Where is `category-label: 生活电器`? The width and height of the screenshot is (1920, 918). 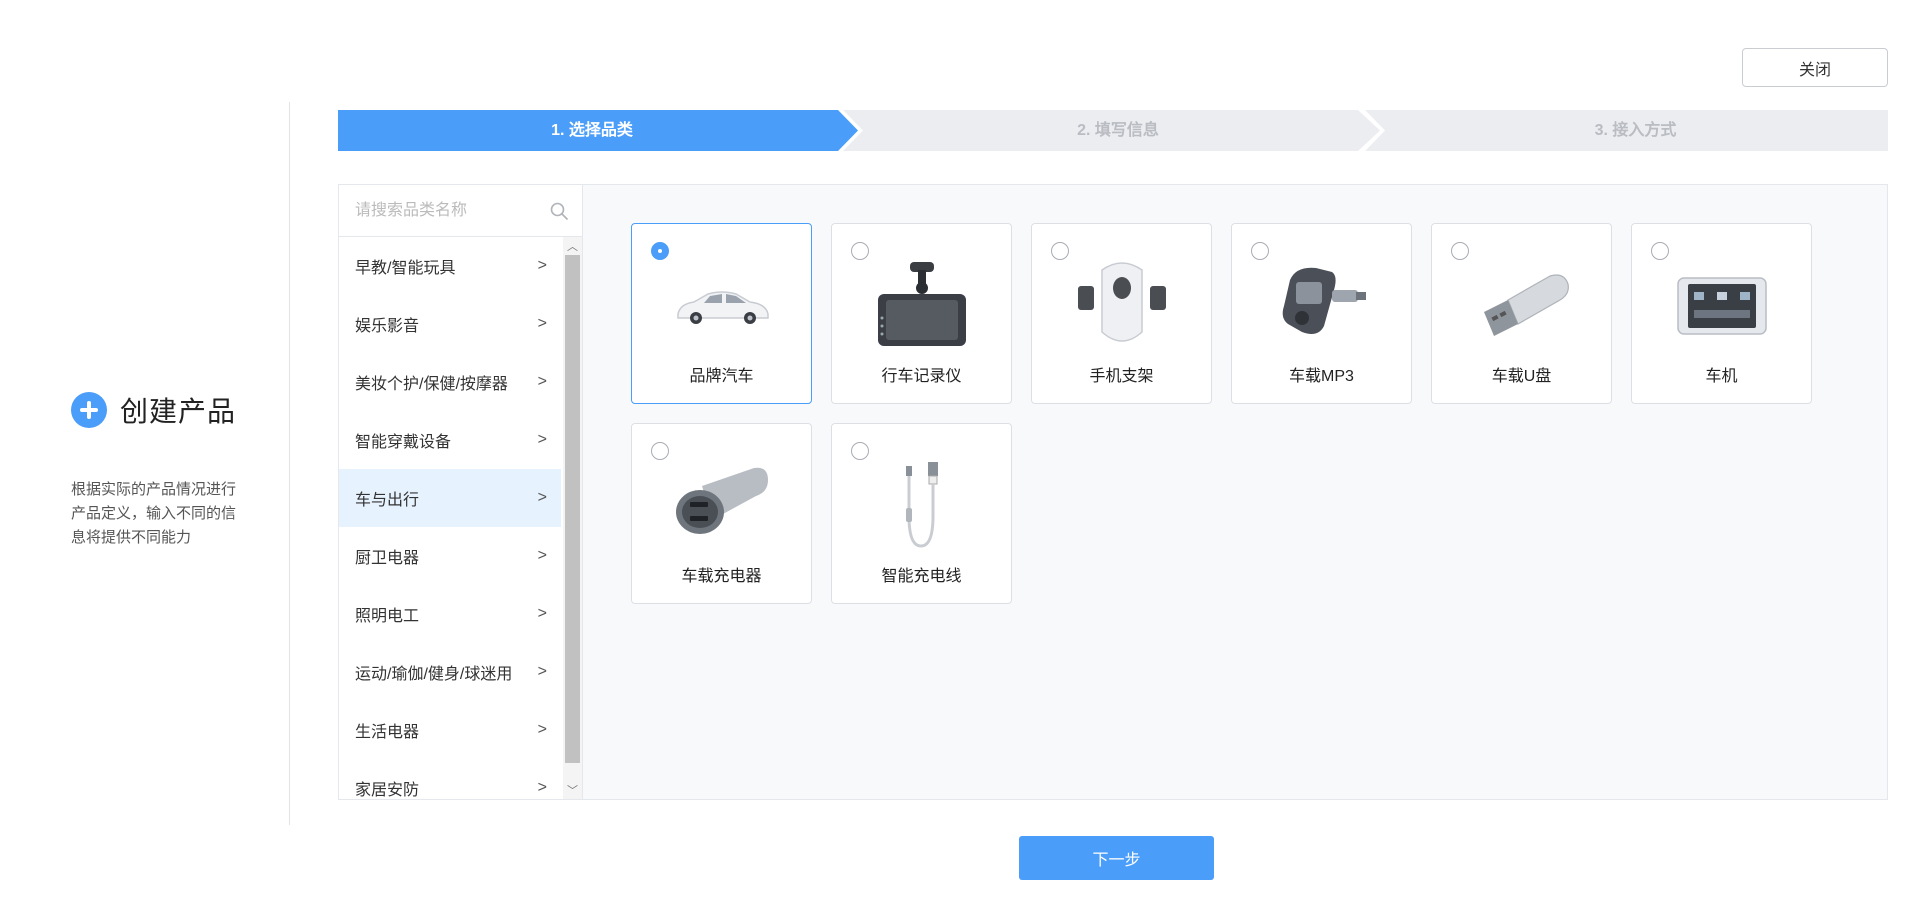 category-label: 生活电器 is located at coordinates (387, 732).